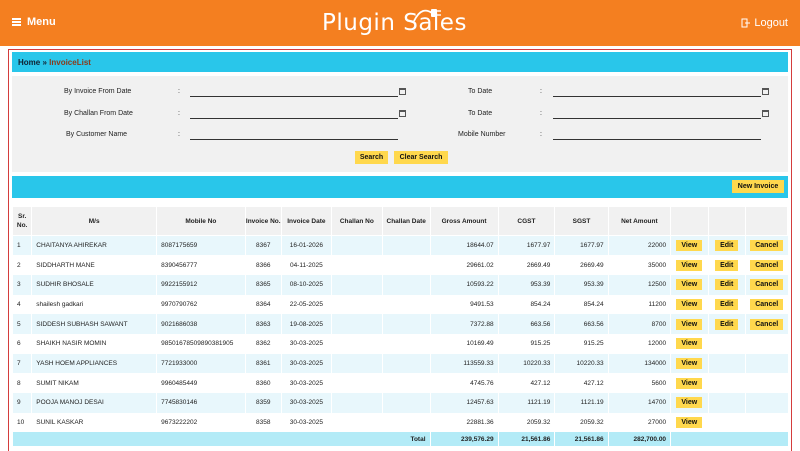 This screenshot has width=800, height=451. I want to click on invoice-no: 8362, so click(263, 343).